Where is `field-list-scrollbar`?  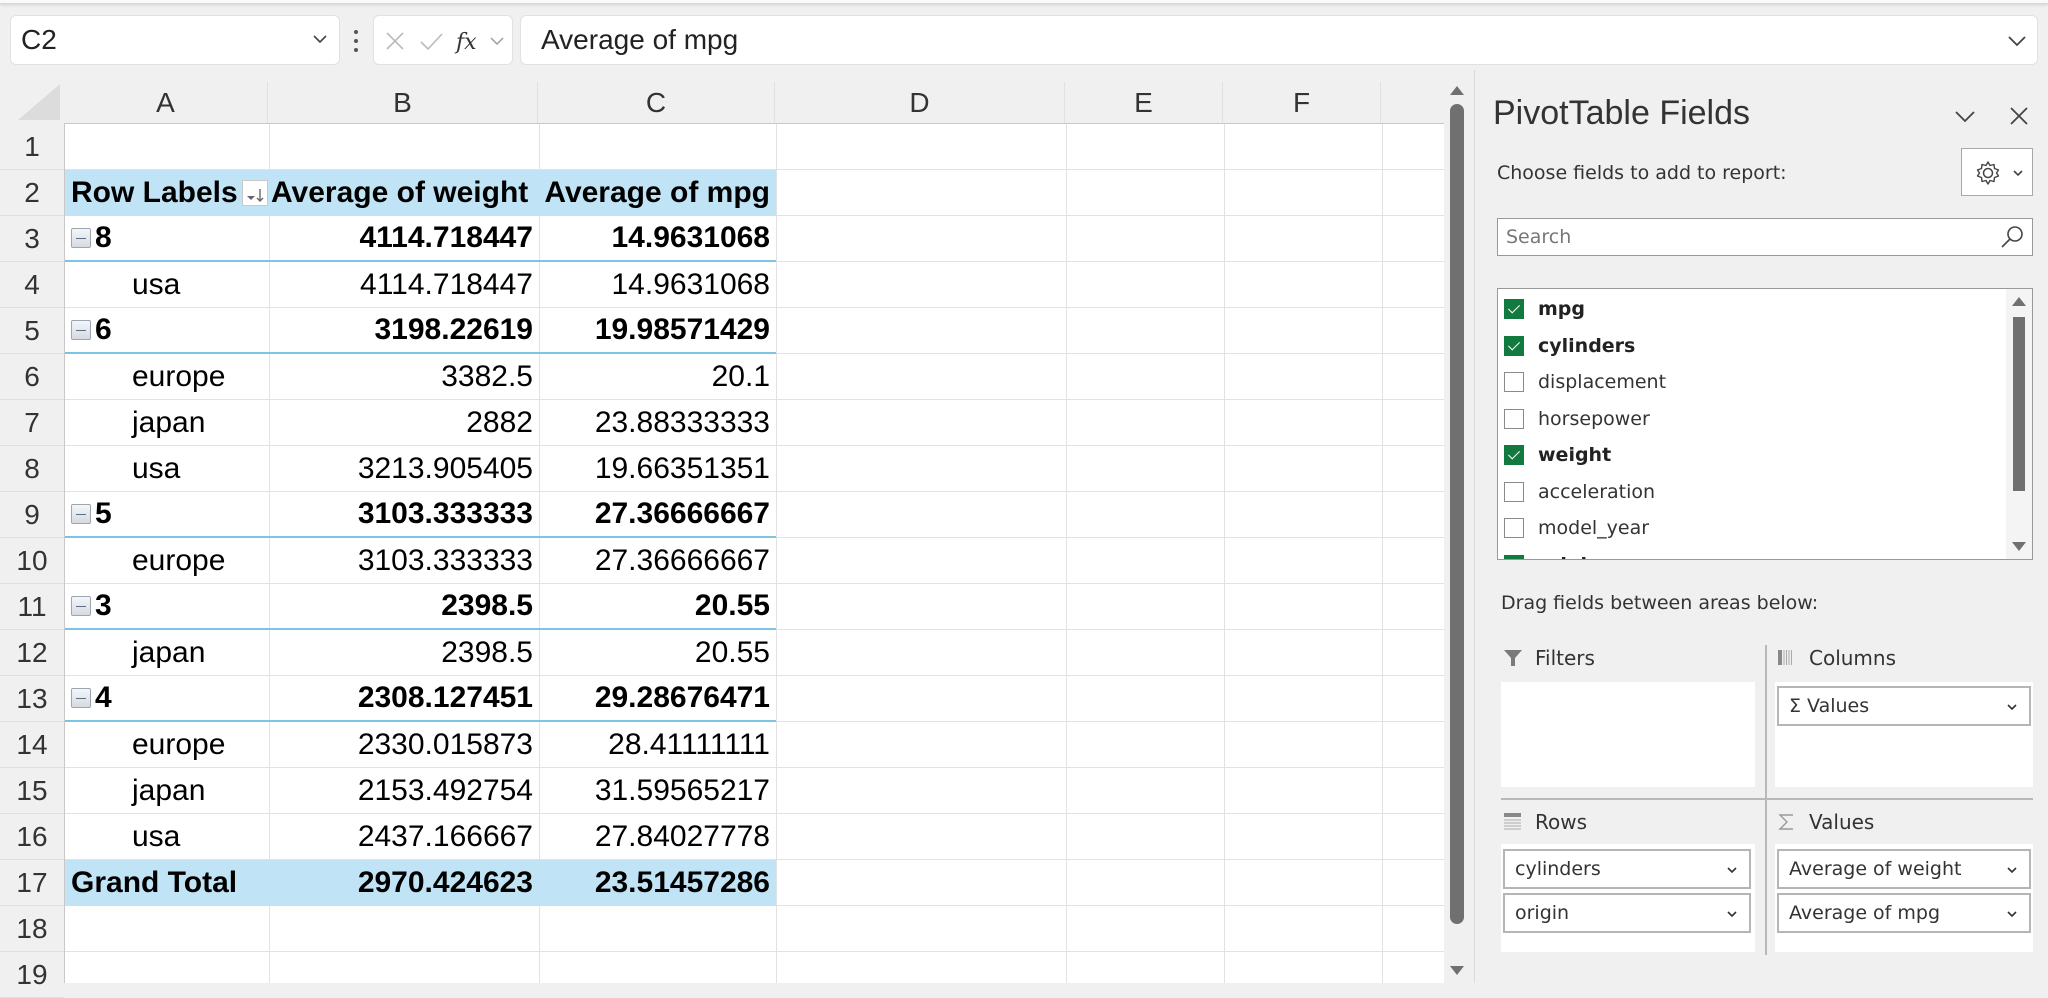
field-list-scrollbar is located at coordinates (2019, 424).